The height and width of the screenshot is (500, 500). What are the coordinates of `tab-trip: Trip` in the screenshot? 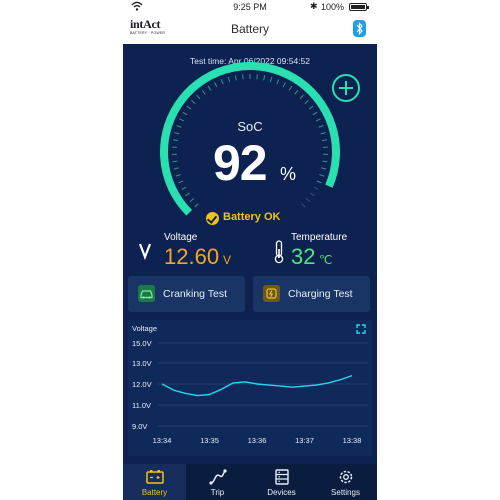 It's located at (217, 482).